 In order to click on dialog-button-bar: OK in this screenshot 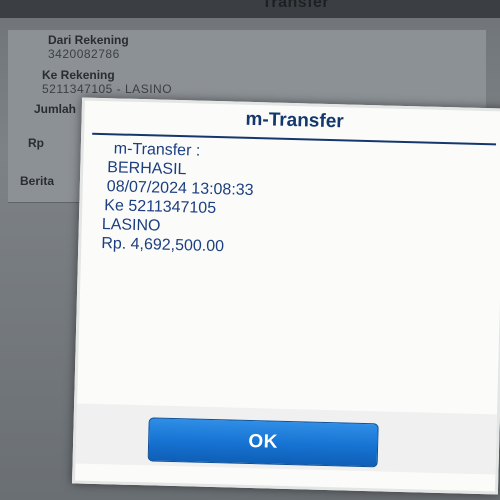, I will do `click(286, 439)`.